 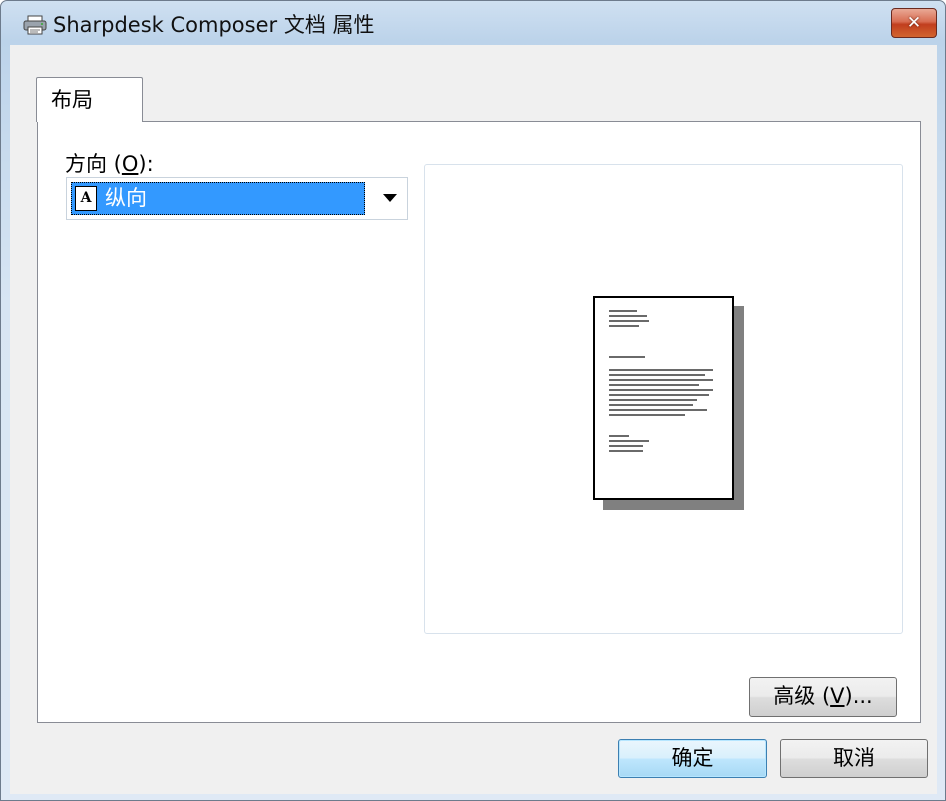 I want to click on printer-icon, so click(x=35, y=25).